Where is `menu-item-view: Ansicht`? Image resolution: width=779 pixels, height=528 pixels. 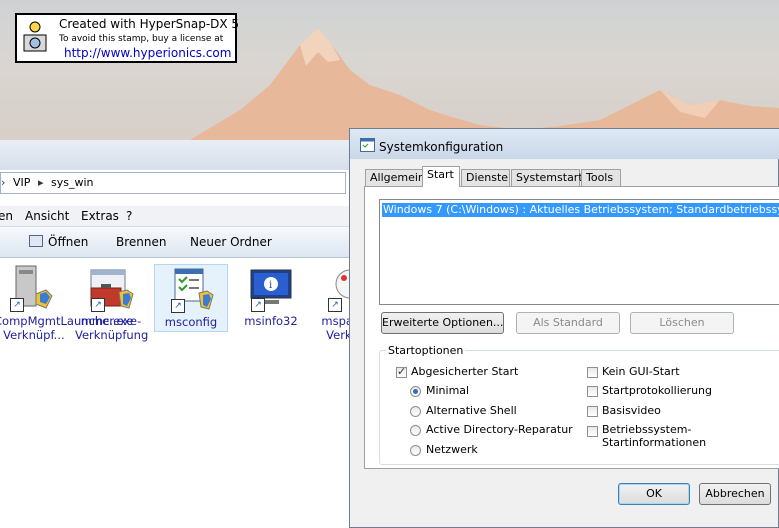
menu-item-view: Ansicht is located at coordinates (47, 216).